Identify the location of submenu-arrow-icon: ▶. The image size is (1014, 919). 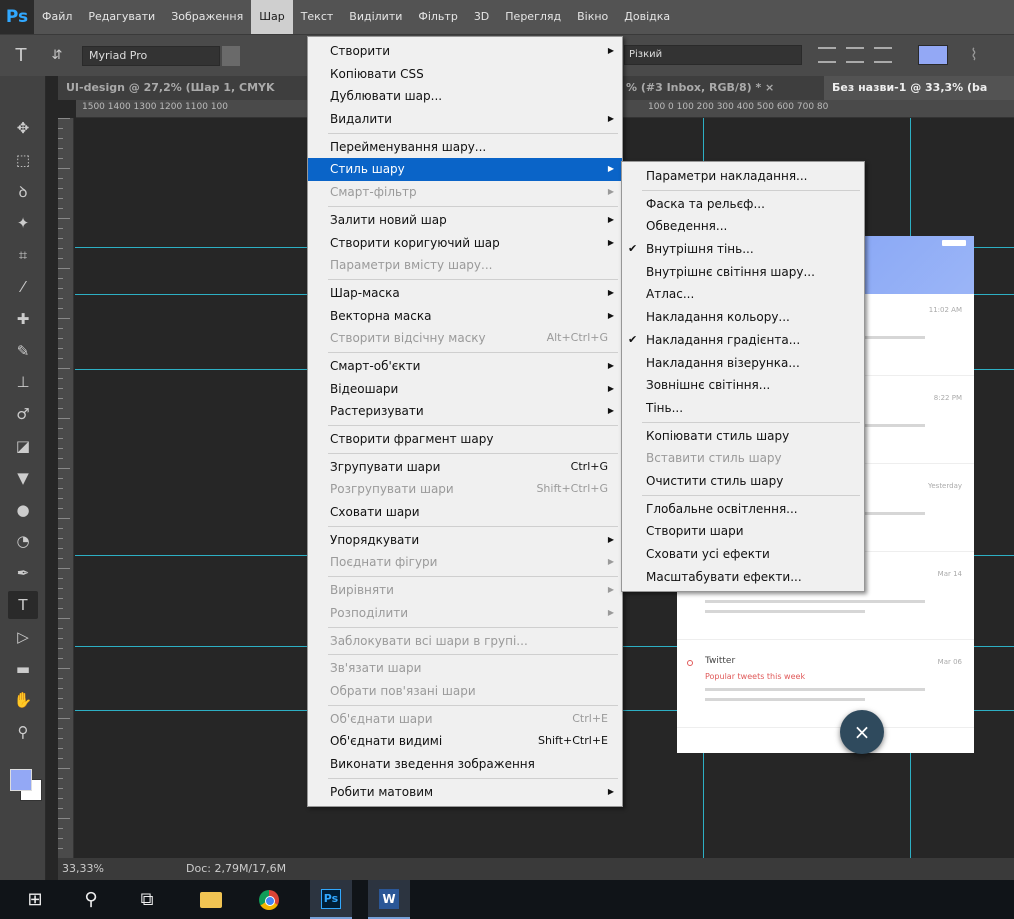
(610, 50).